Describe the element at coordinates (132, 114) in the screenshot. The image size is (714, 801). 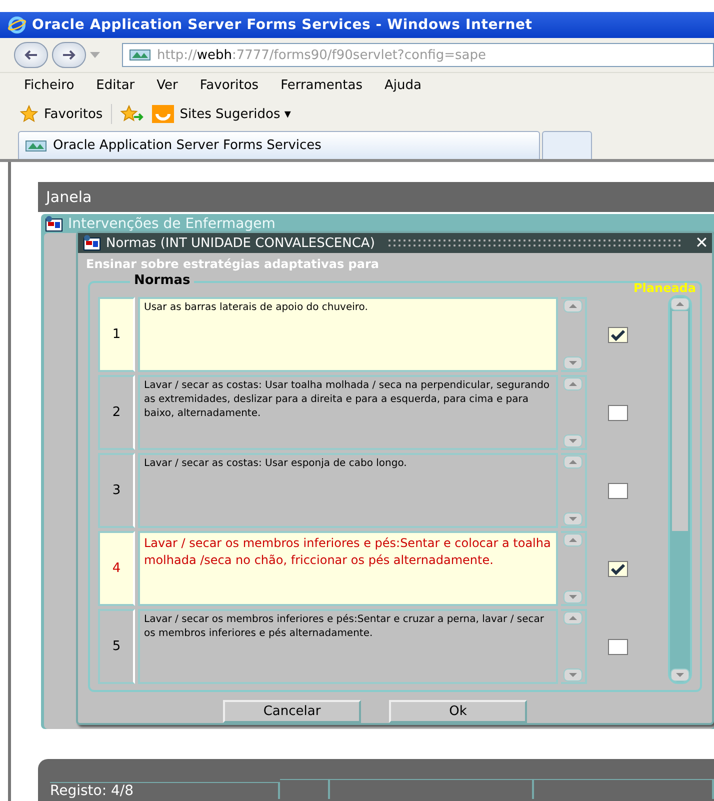
I see `add-favorite-icon` at that location.